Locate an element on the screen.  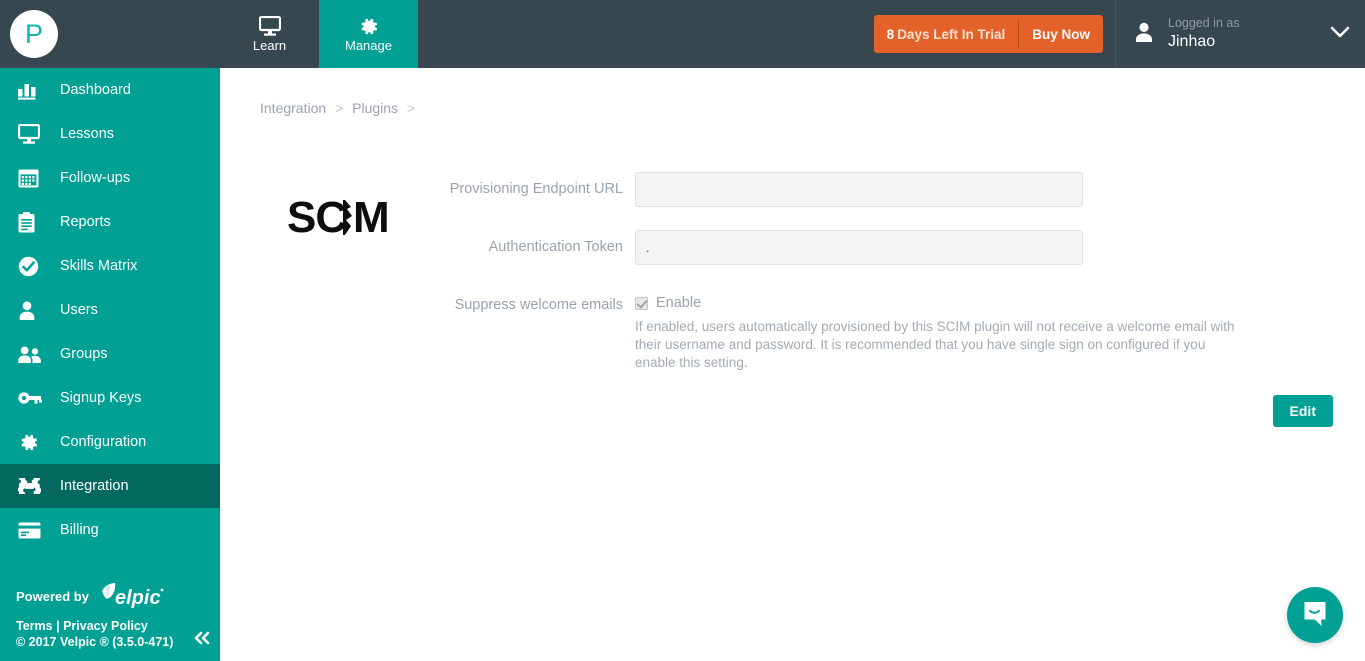
sidebar-item-lessons: Lessons is located at coordinates (110, 134).